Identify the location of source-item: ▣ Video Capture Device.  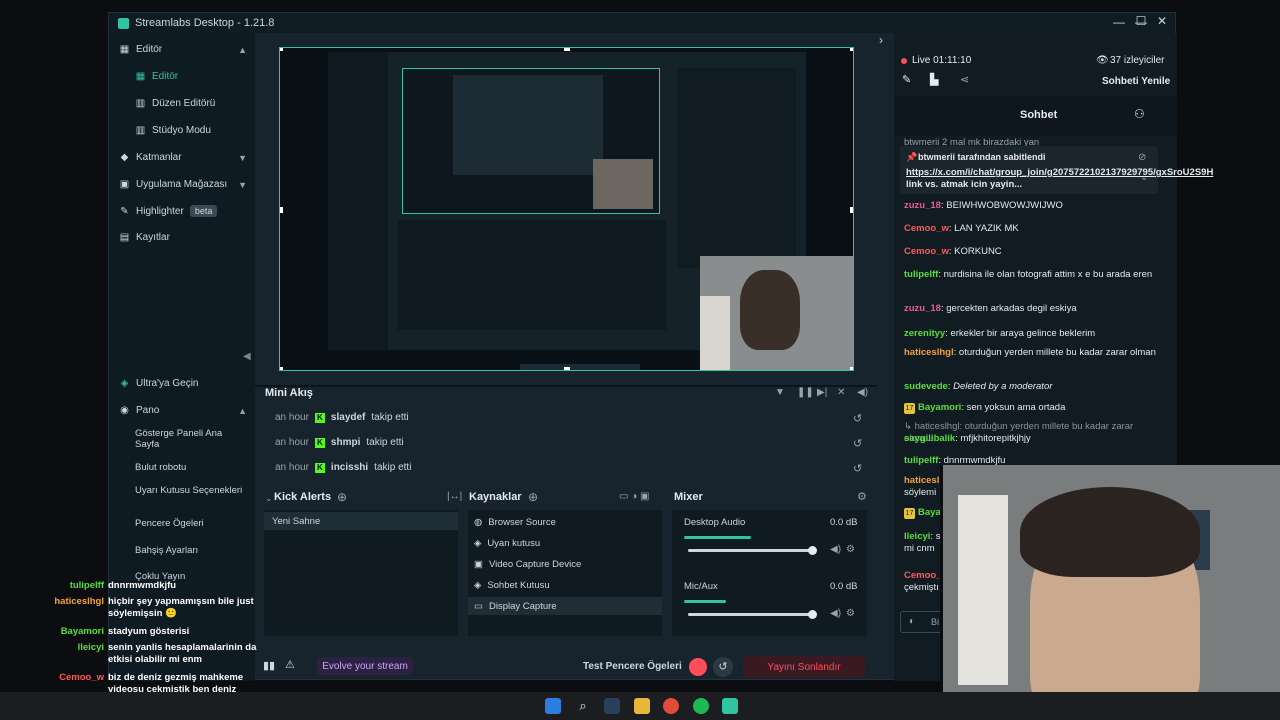
(567, 564).